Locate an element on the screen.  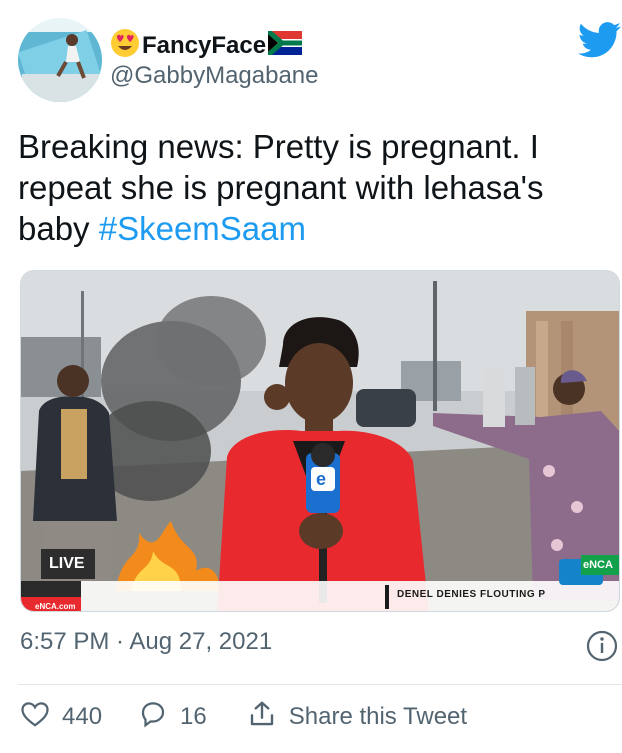
reply-button: 16 is located at coordinates (172, 717).